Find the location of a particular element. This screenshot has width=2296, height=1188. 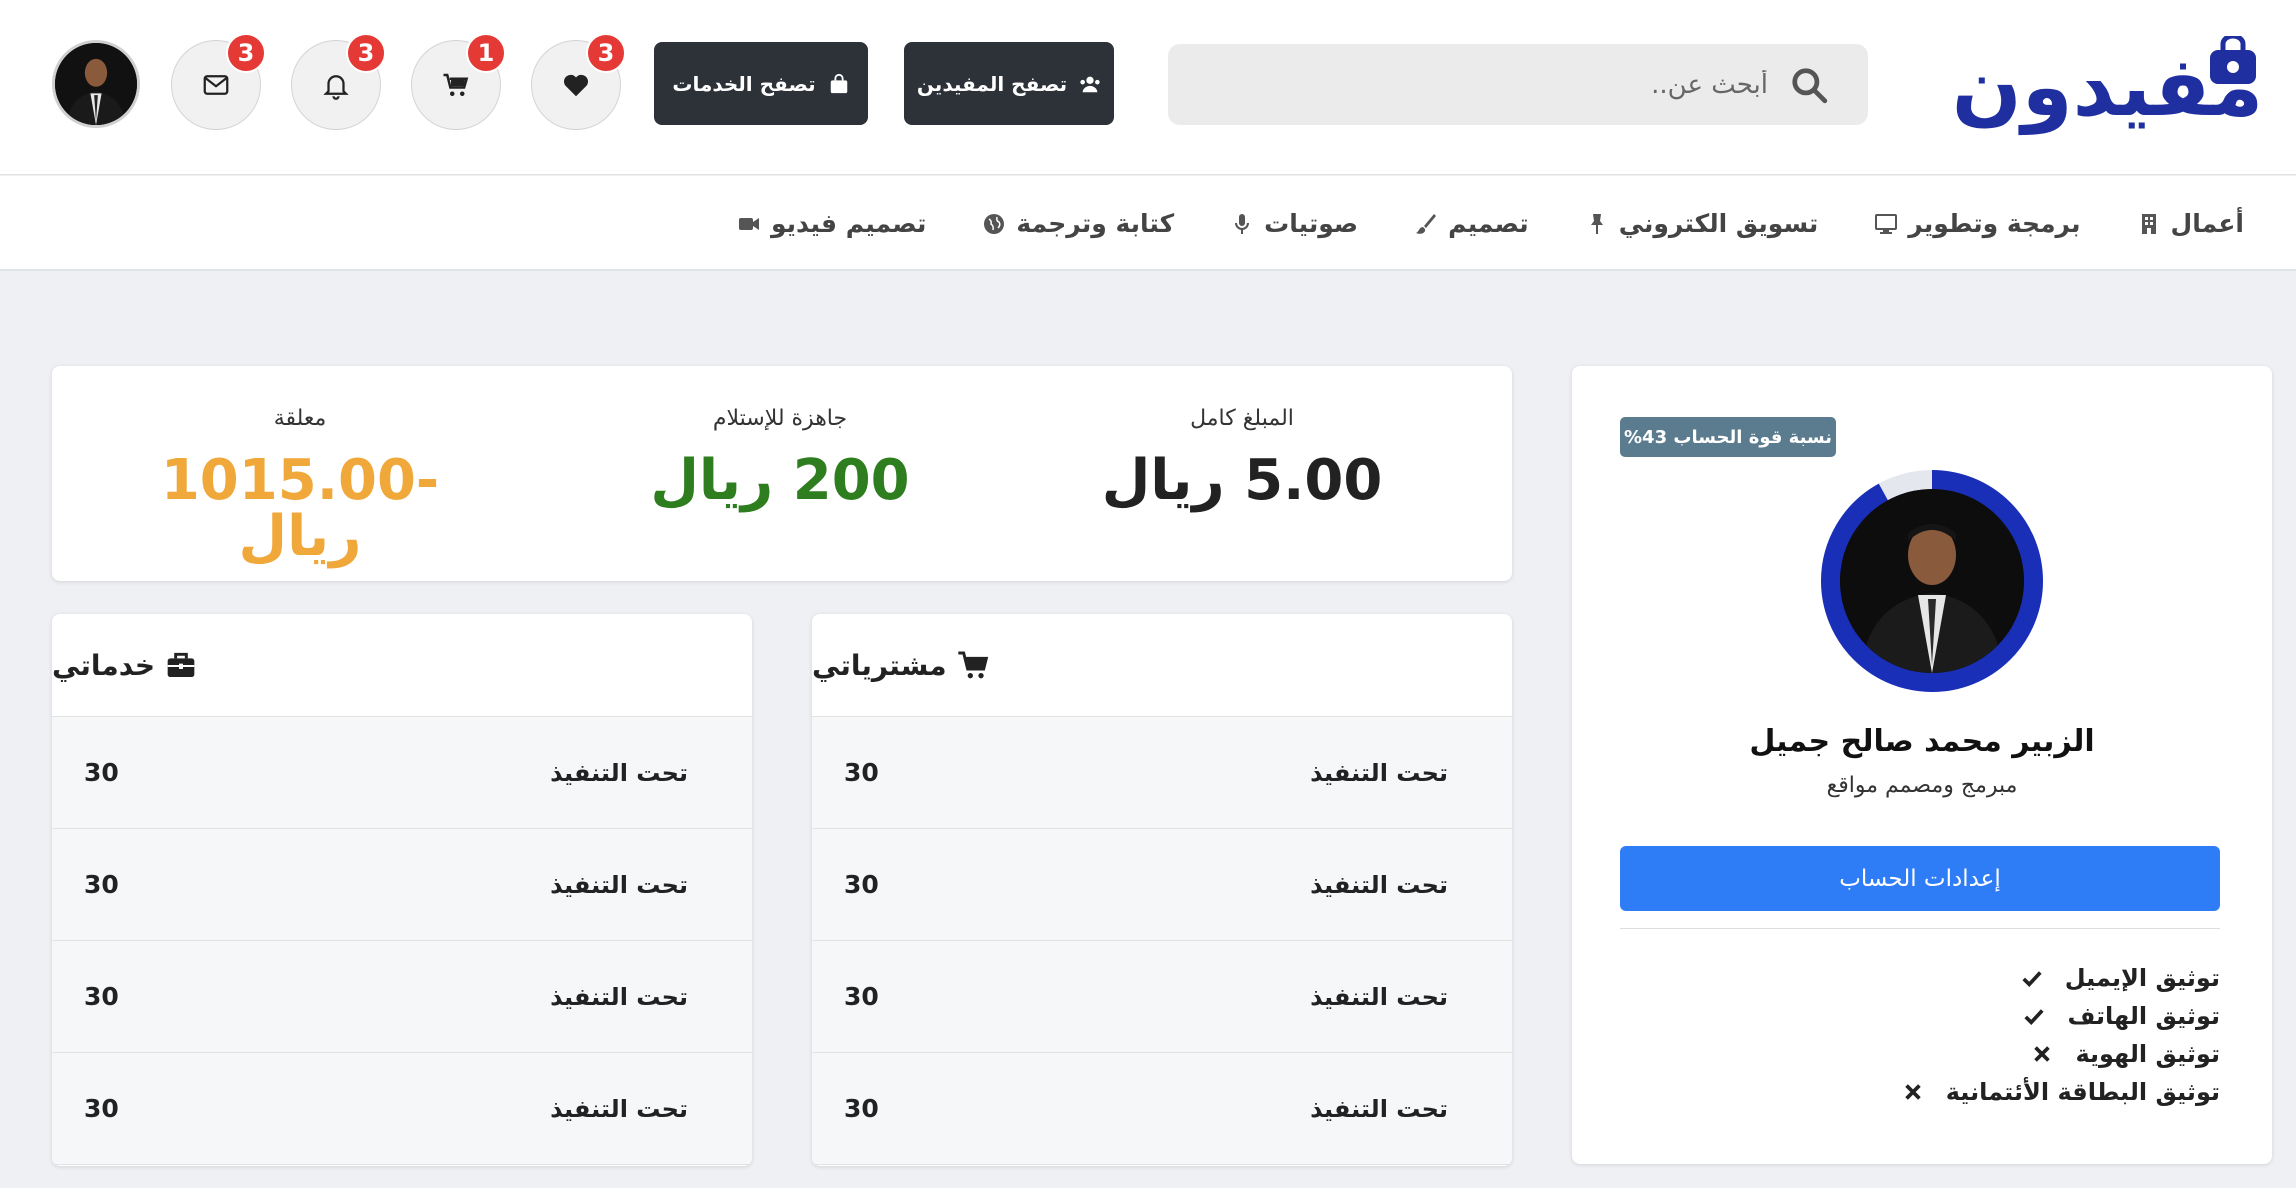

profile-name: الزبير محمد صالح جميل is located at coordinates (1922, 741).